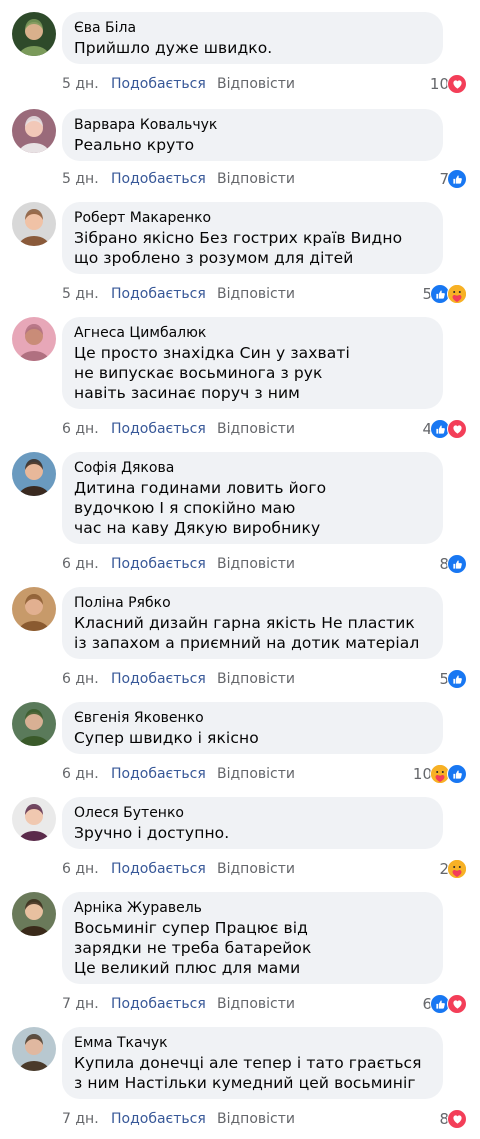  I want to click on reaction-summary: 4, so click(444, 429).